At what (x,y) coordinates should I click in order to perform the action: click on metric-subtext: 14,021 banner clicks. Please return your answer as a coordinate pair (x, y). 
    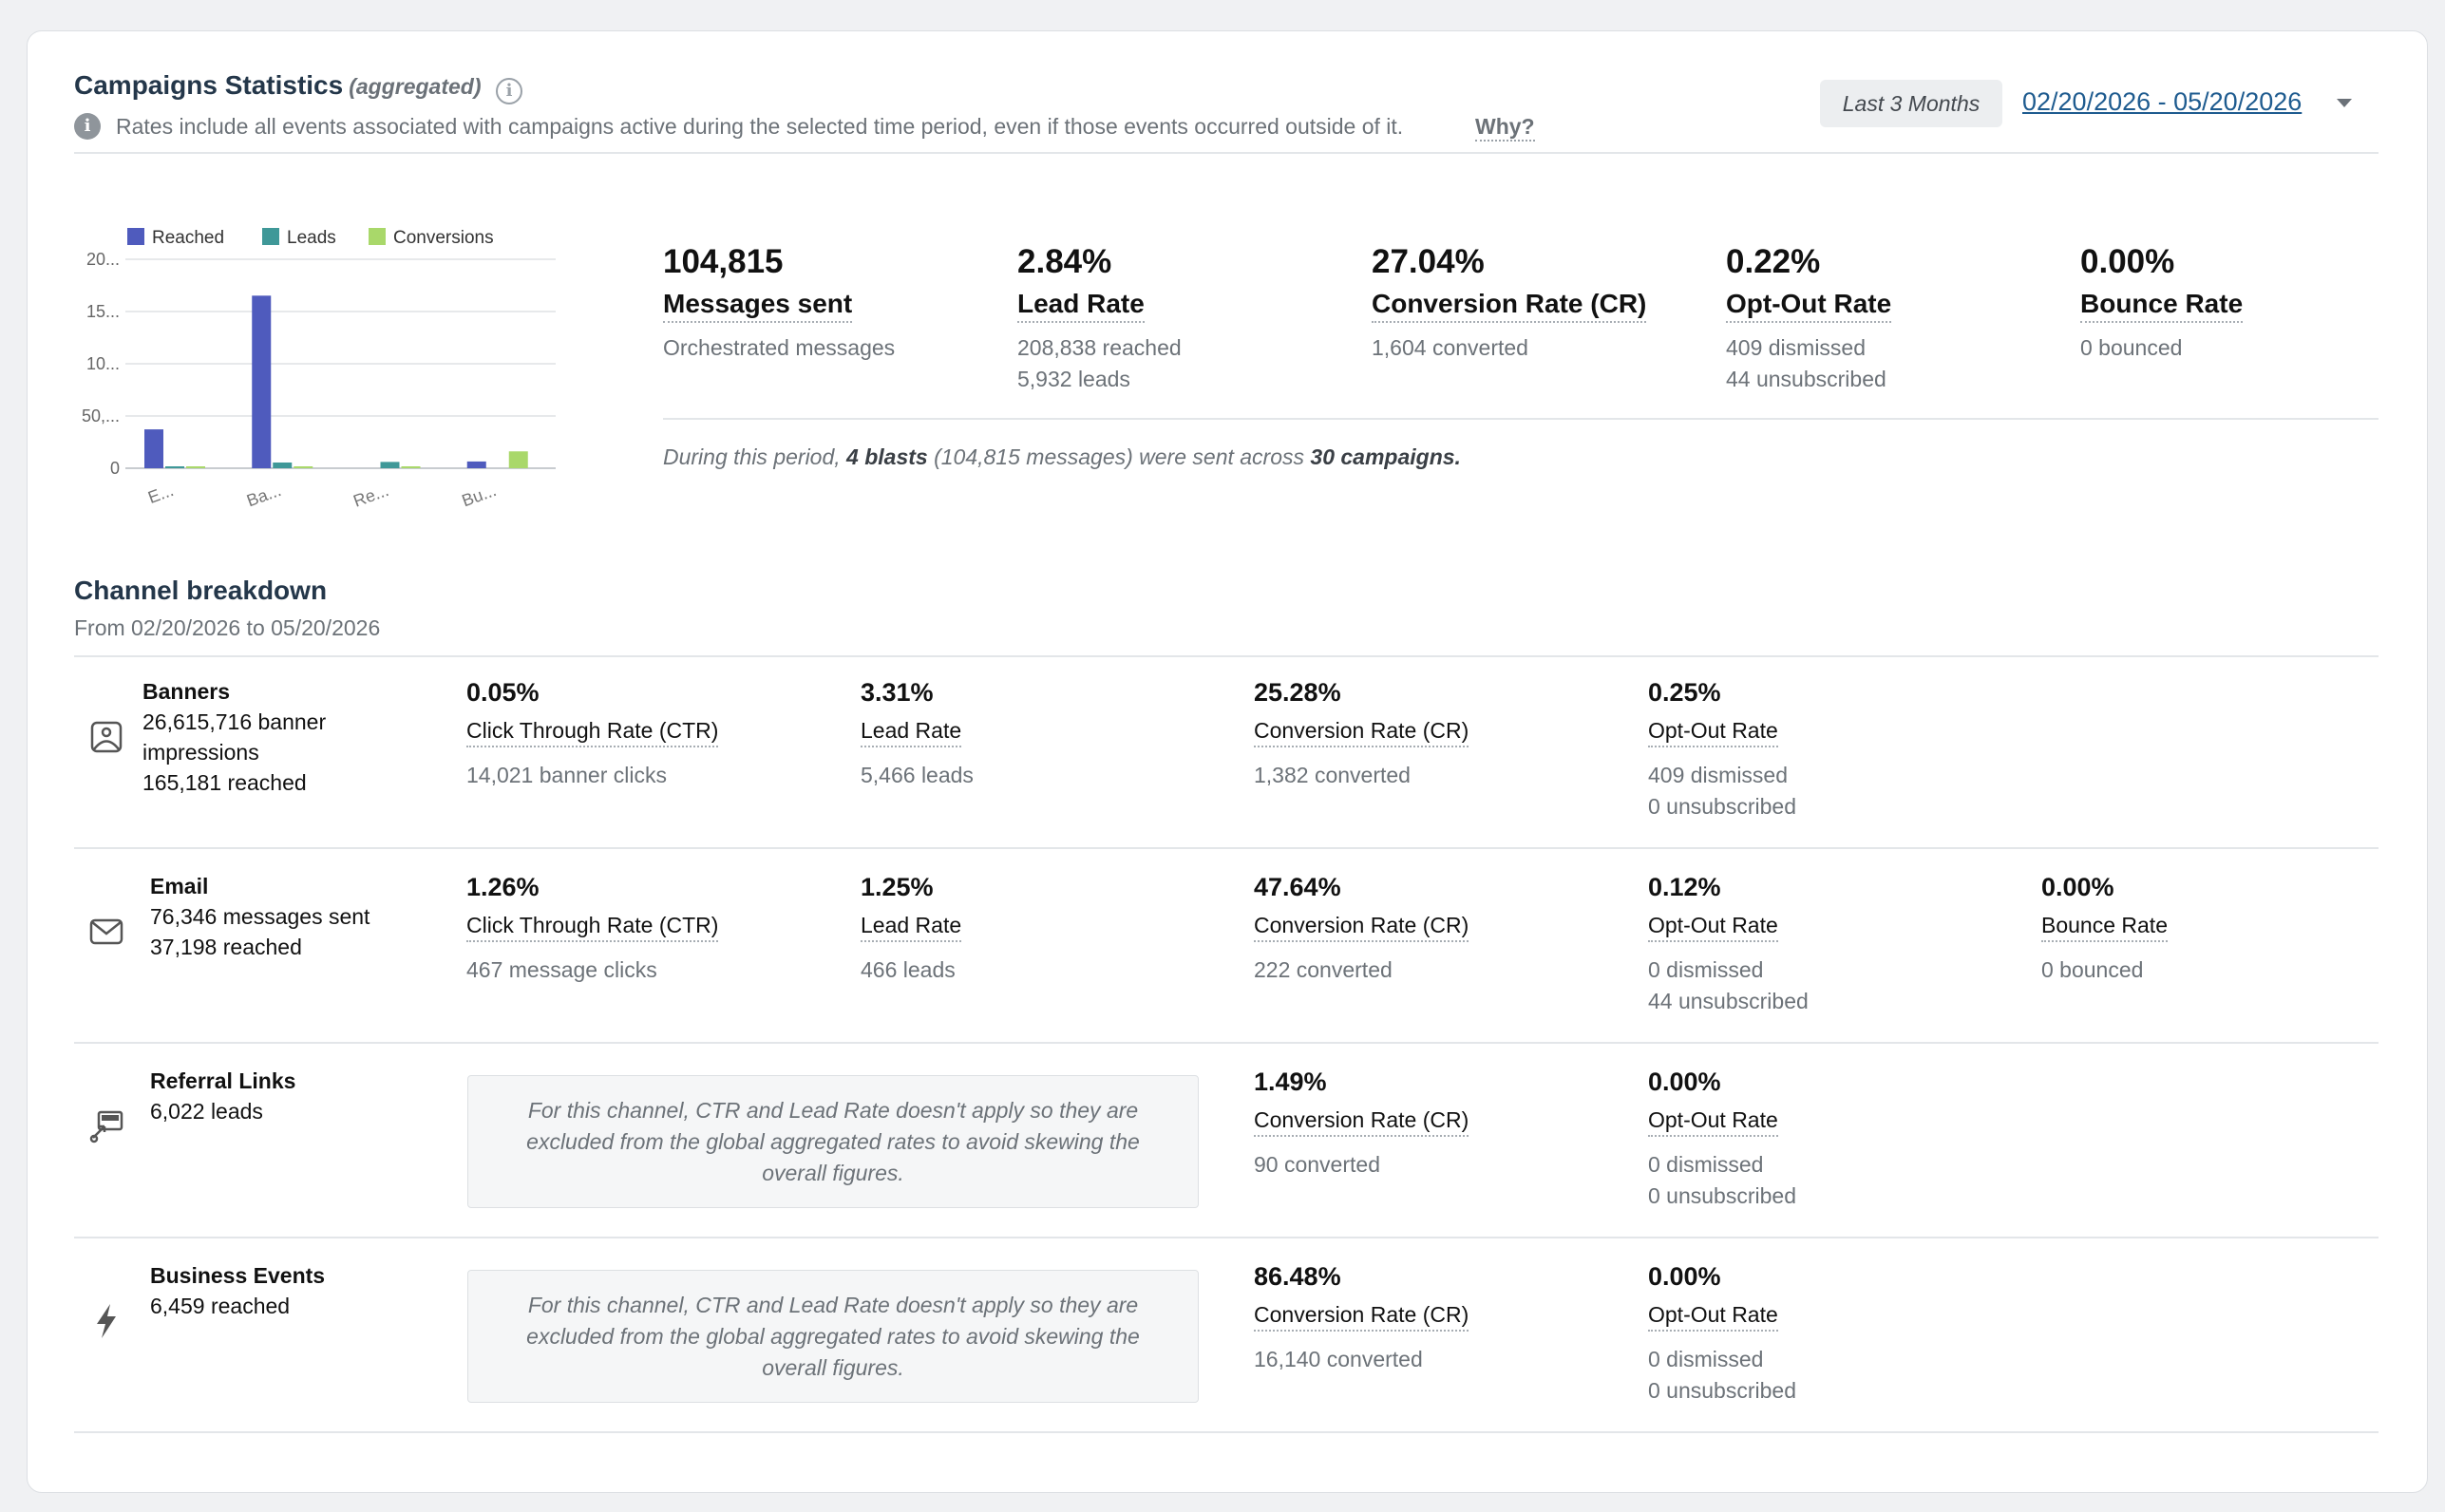
    Looking at the image, I should click on (566, 775).